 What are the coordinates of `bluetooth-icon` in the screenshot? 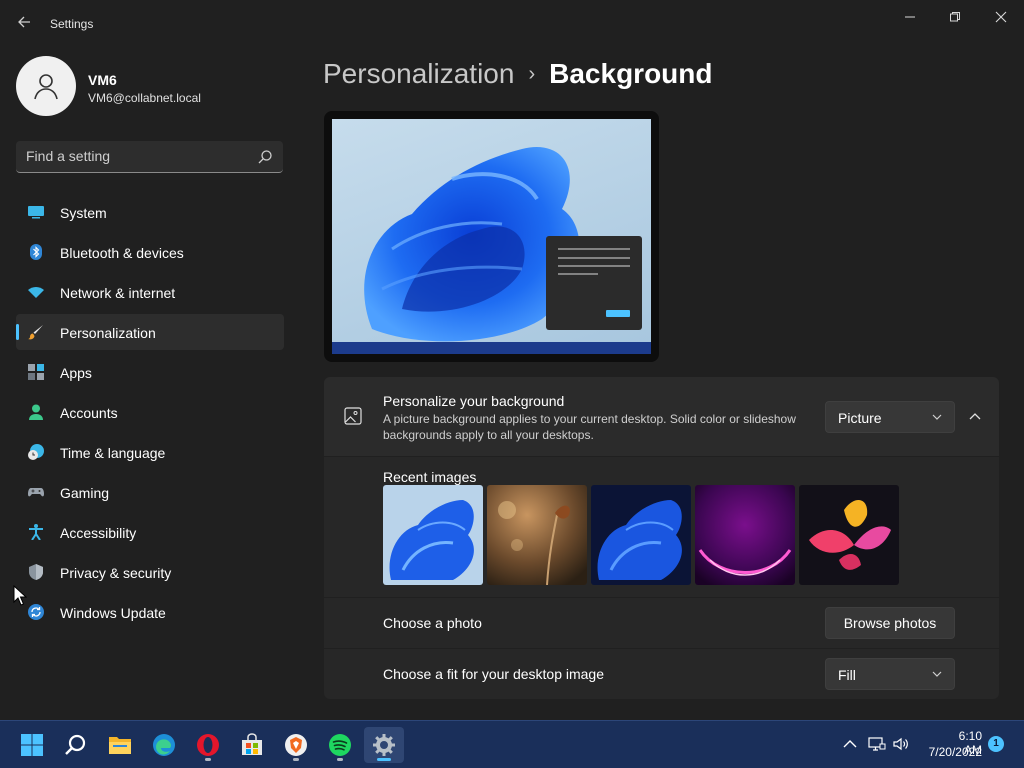 It's located at (36, 252).